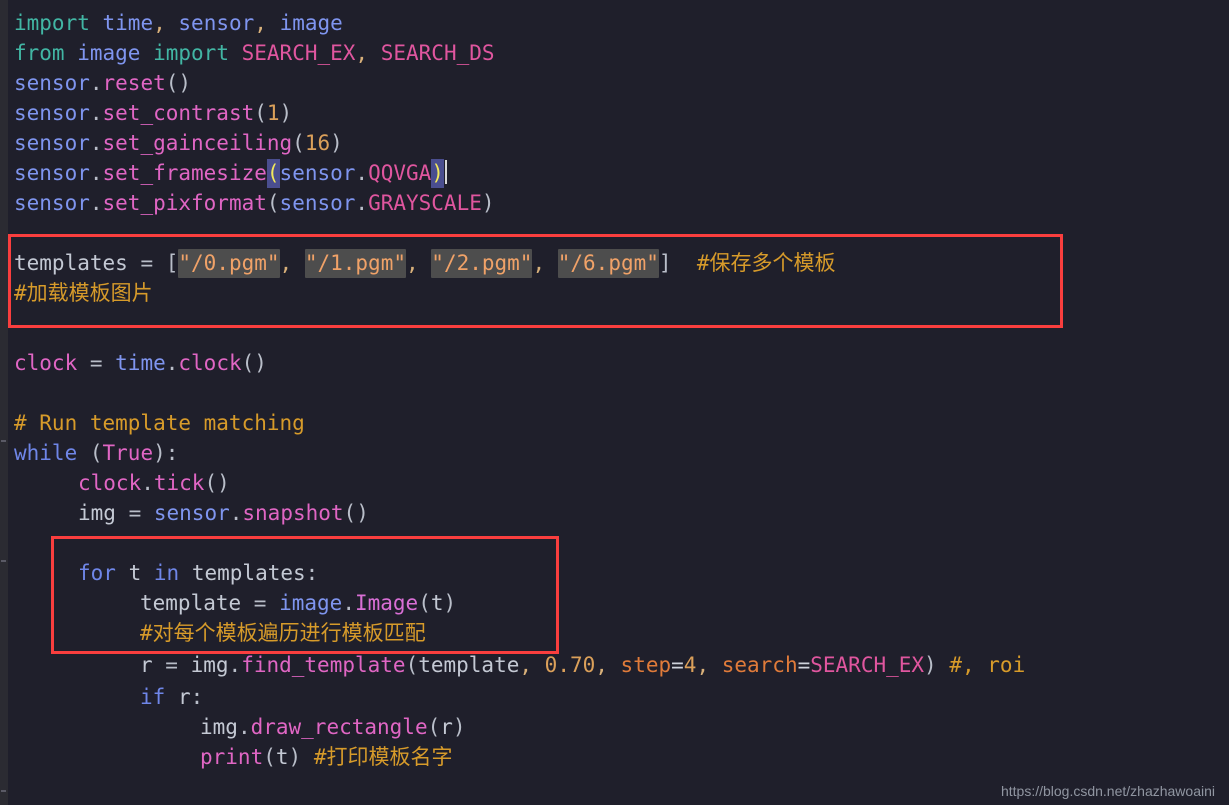  I want to click on code-line-clock-tick: clock.tick(), so click(154, 483).